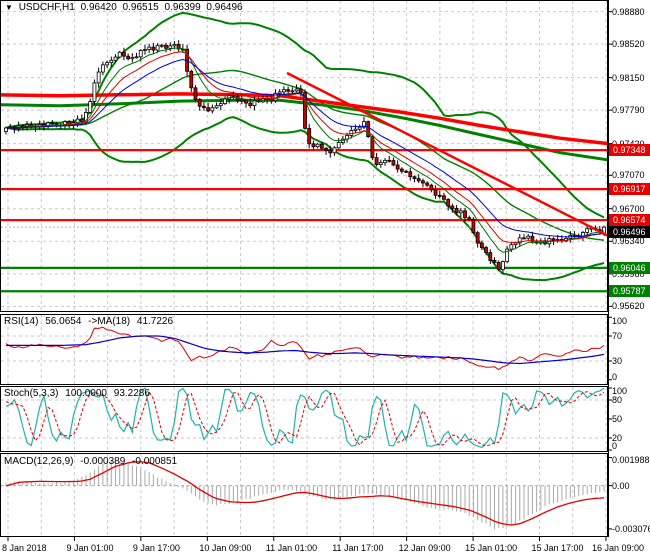 The height and width of the screenshot is (560, 650). What do you see at coordinates (618, 548) in the screenshot?
I see `time-axis-label: 16 Jan 09:00` at bounding box center [618, 548].